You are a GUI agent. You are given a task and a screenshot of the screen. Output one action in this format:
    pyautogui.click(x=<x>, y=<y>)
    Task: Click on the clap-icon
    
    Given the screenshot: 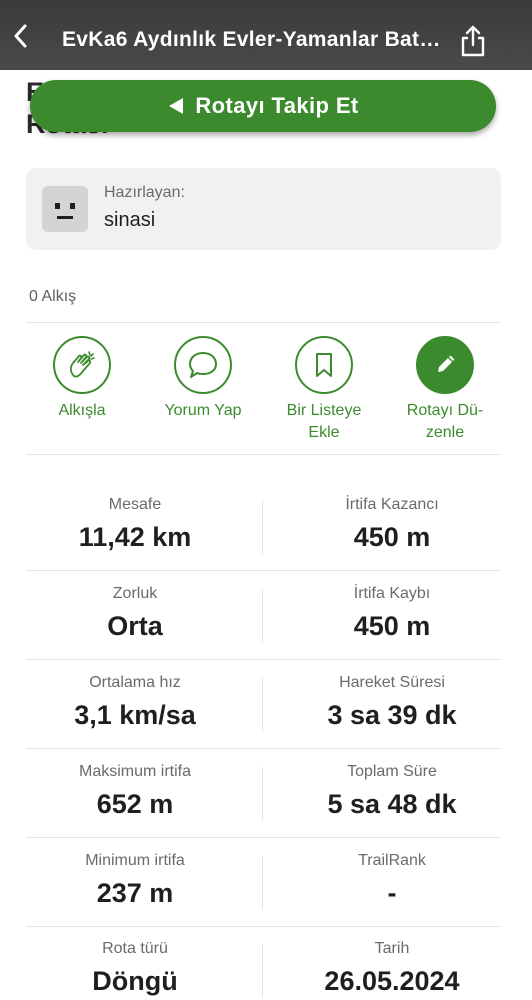 What is the action you would take?
    pyautogui.click(x=82, y=364)
    